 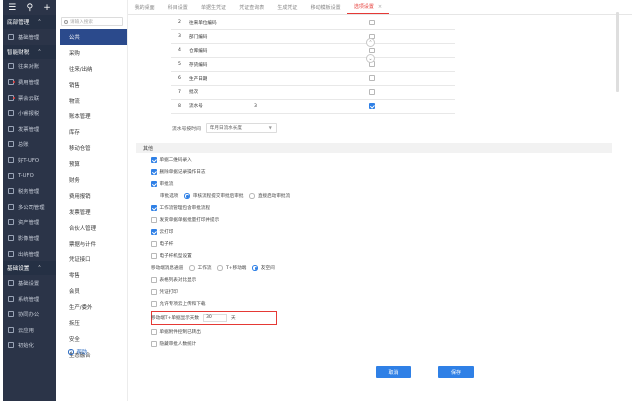 What do you see at coordinates (370, 42) in the screenshot?
I see `chevron-up-icon: ⌃` at bounding box center [370, 42].